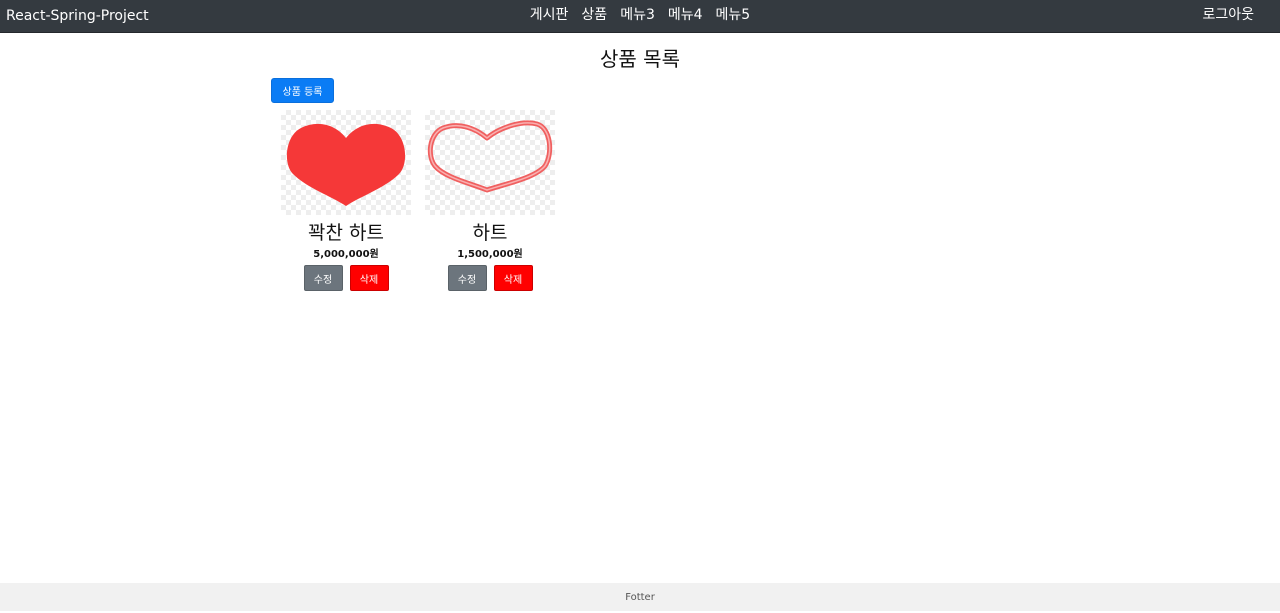  What do you see at coordinates (490, 233) in the screenshot?
I see `product-name: 하트` at bounding box center [490, 233].